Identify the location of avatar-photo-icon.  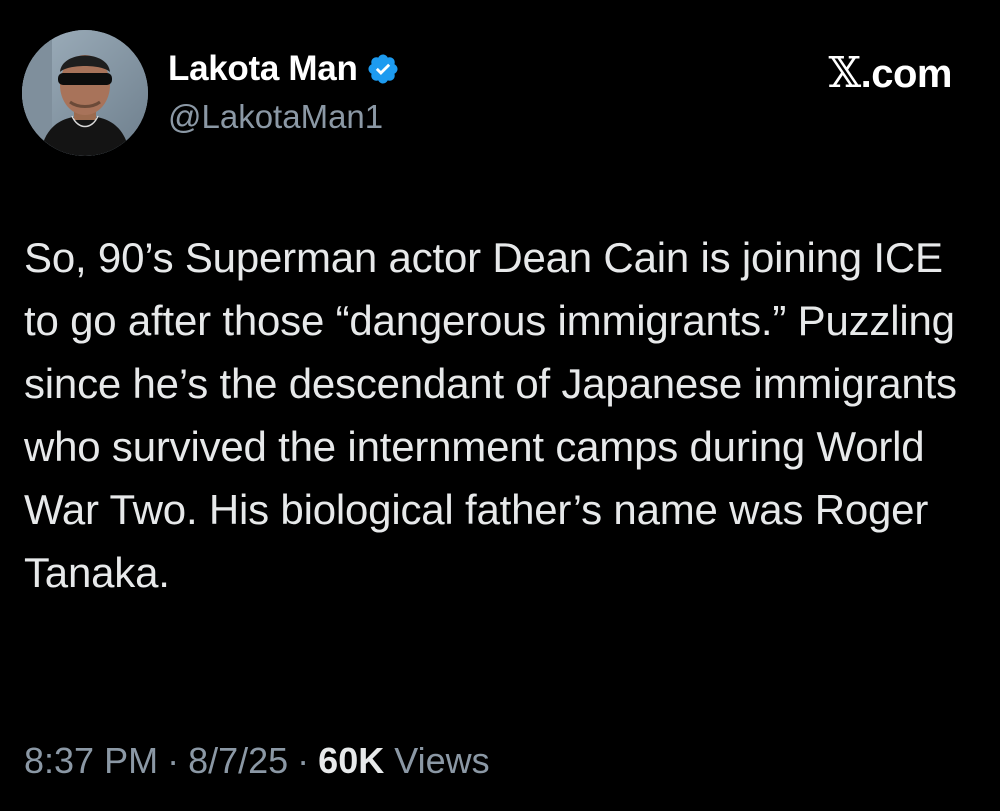
(85, 93).